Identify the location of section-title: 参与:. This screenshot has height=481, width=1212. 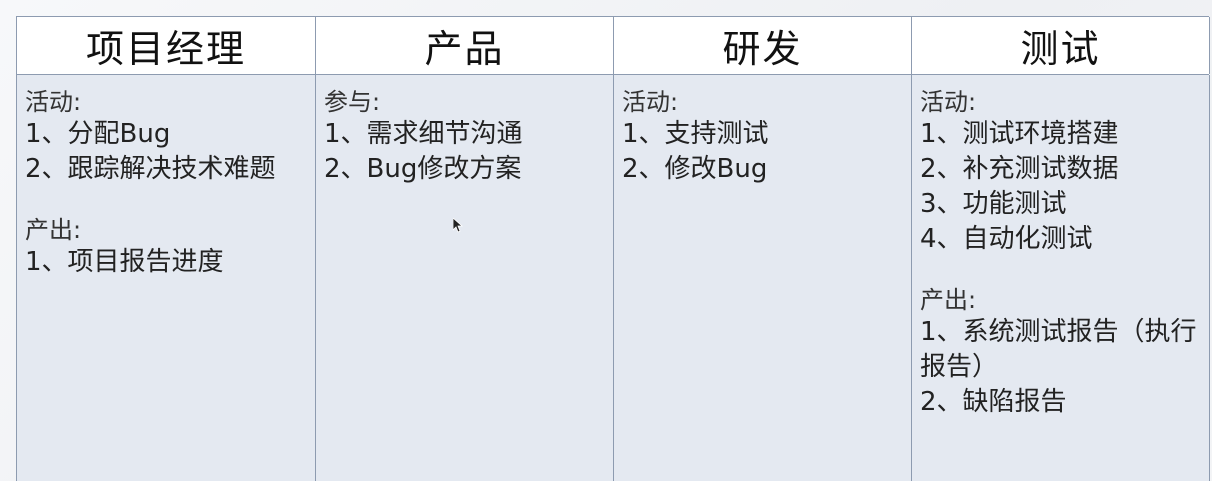
(352, 102).